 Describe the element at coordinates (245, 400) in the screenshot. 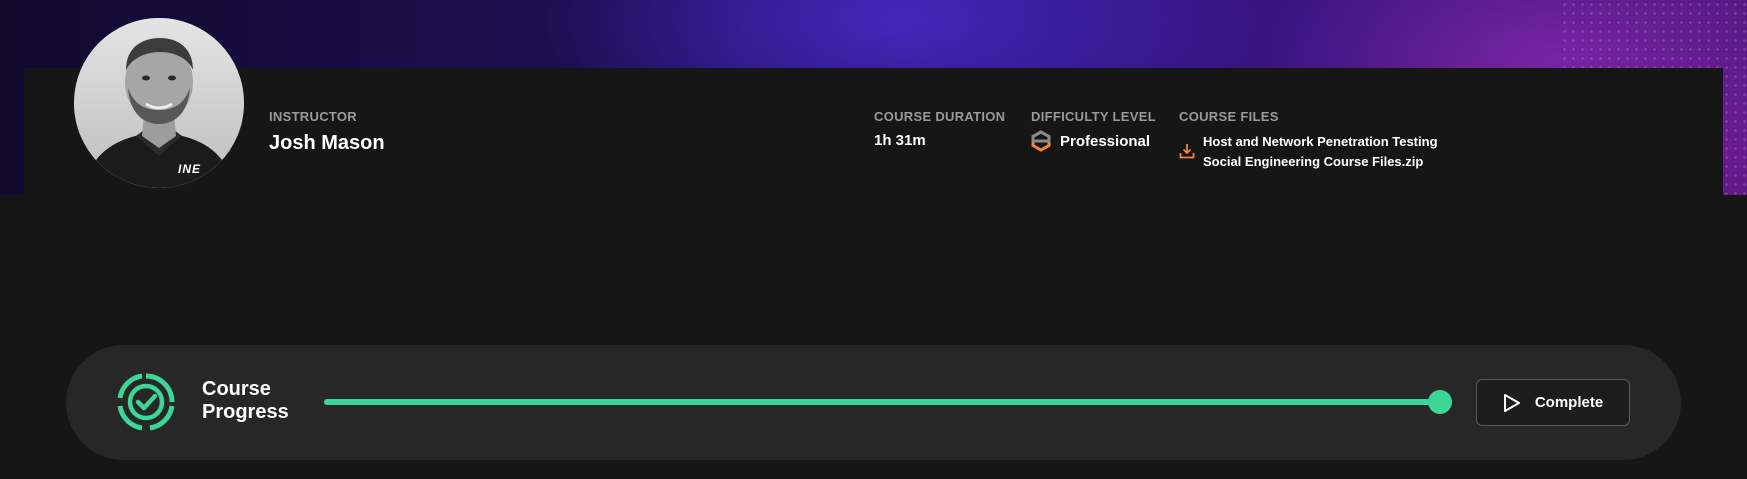

I see `course-progress-title: Course Progress` at that location.